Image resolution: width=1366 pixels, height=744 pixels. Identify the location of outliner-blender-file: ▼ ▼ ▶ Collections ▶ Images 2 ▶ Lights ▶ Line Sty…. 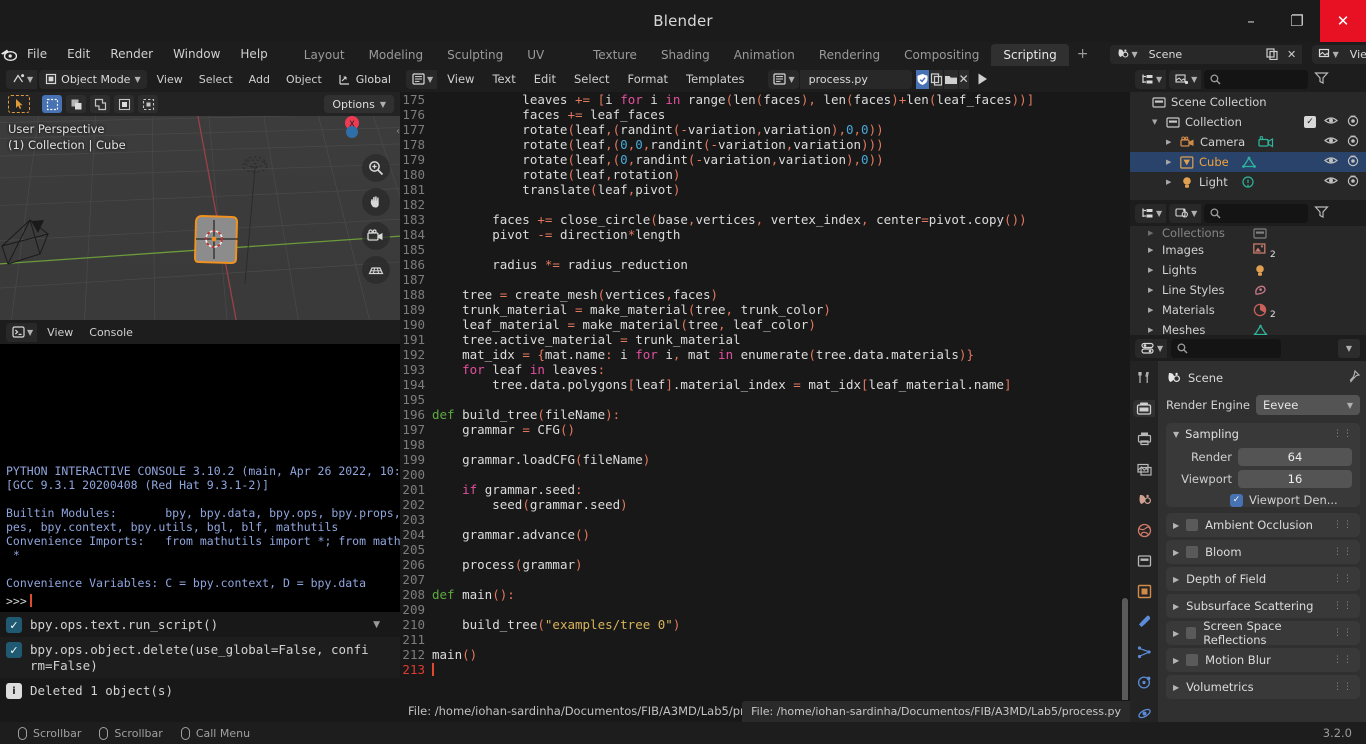
(1248, 267).